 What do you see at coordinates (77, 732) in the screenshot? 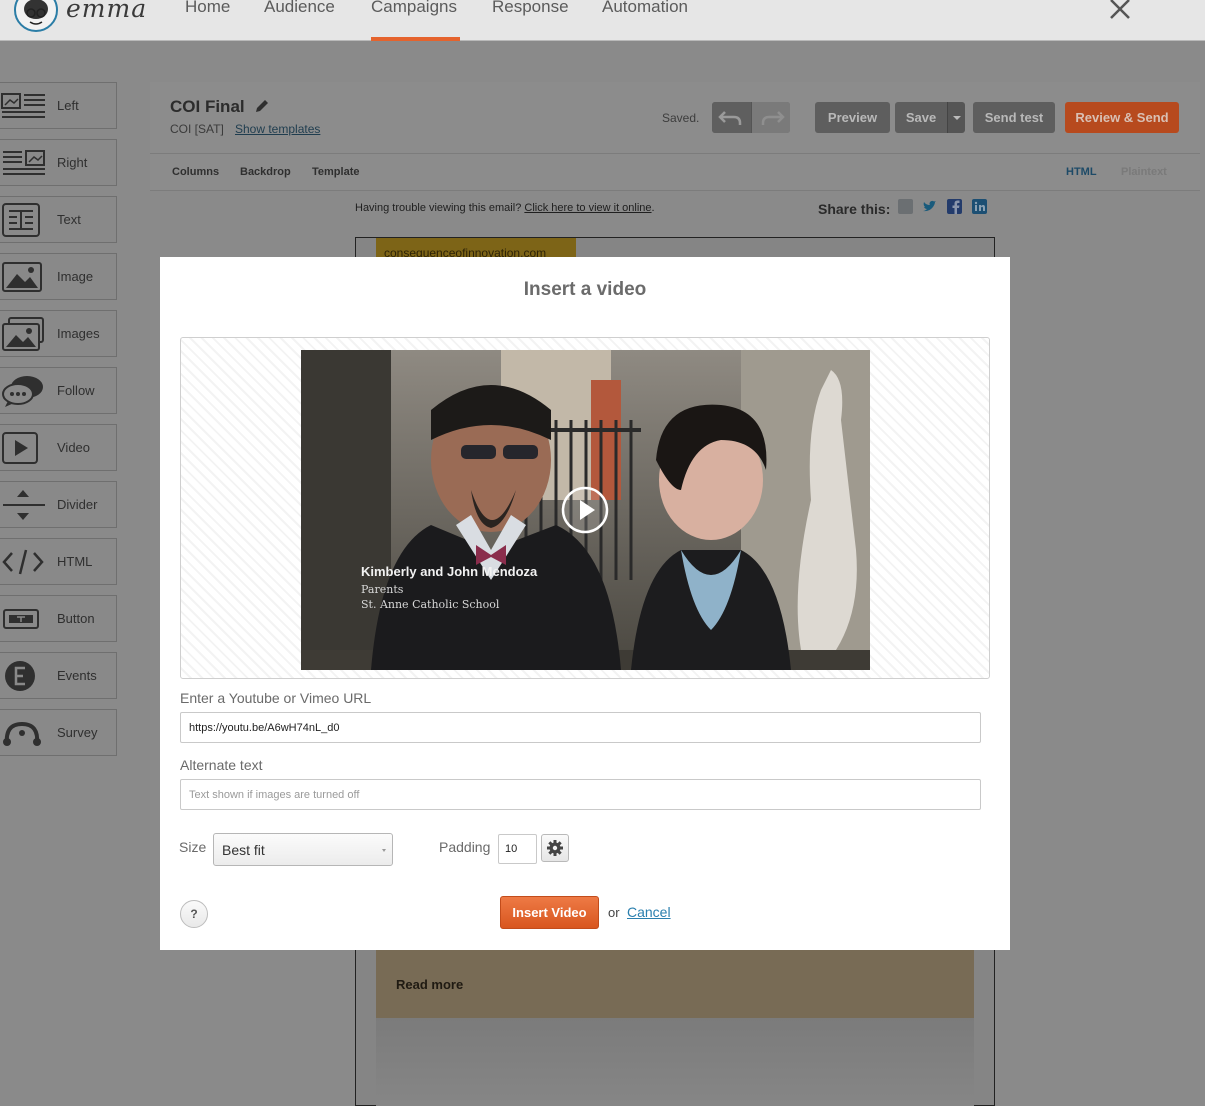
I see `block-label: Survey` at bounding box center [77, 732].